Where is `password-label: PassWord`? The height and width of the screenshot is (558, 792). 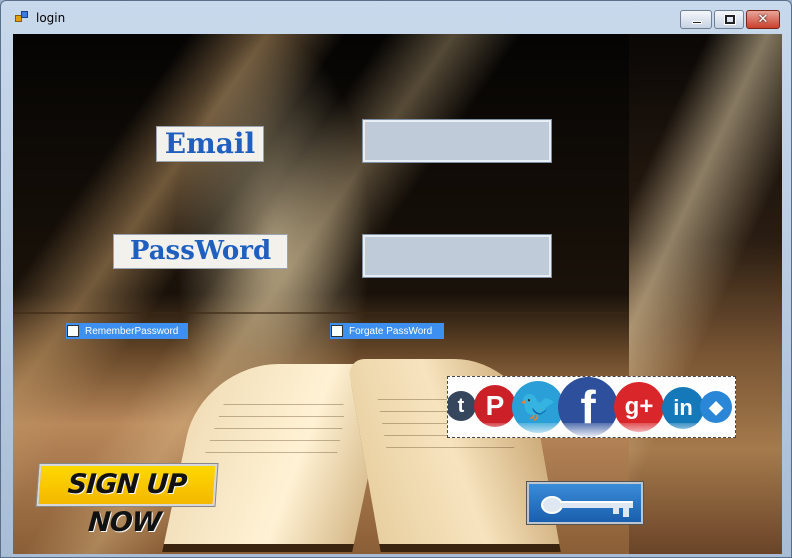 password-label: PassWord is located at coordinates (200, 251).